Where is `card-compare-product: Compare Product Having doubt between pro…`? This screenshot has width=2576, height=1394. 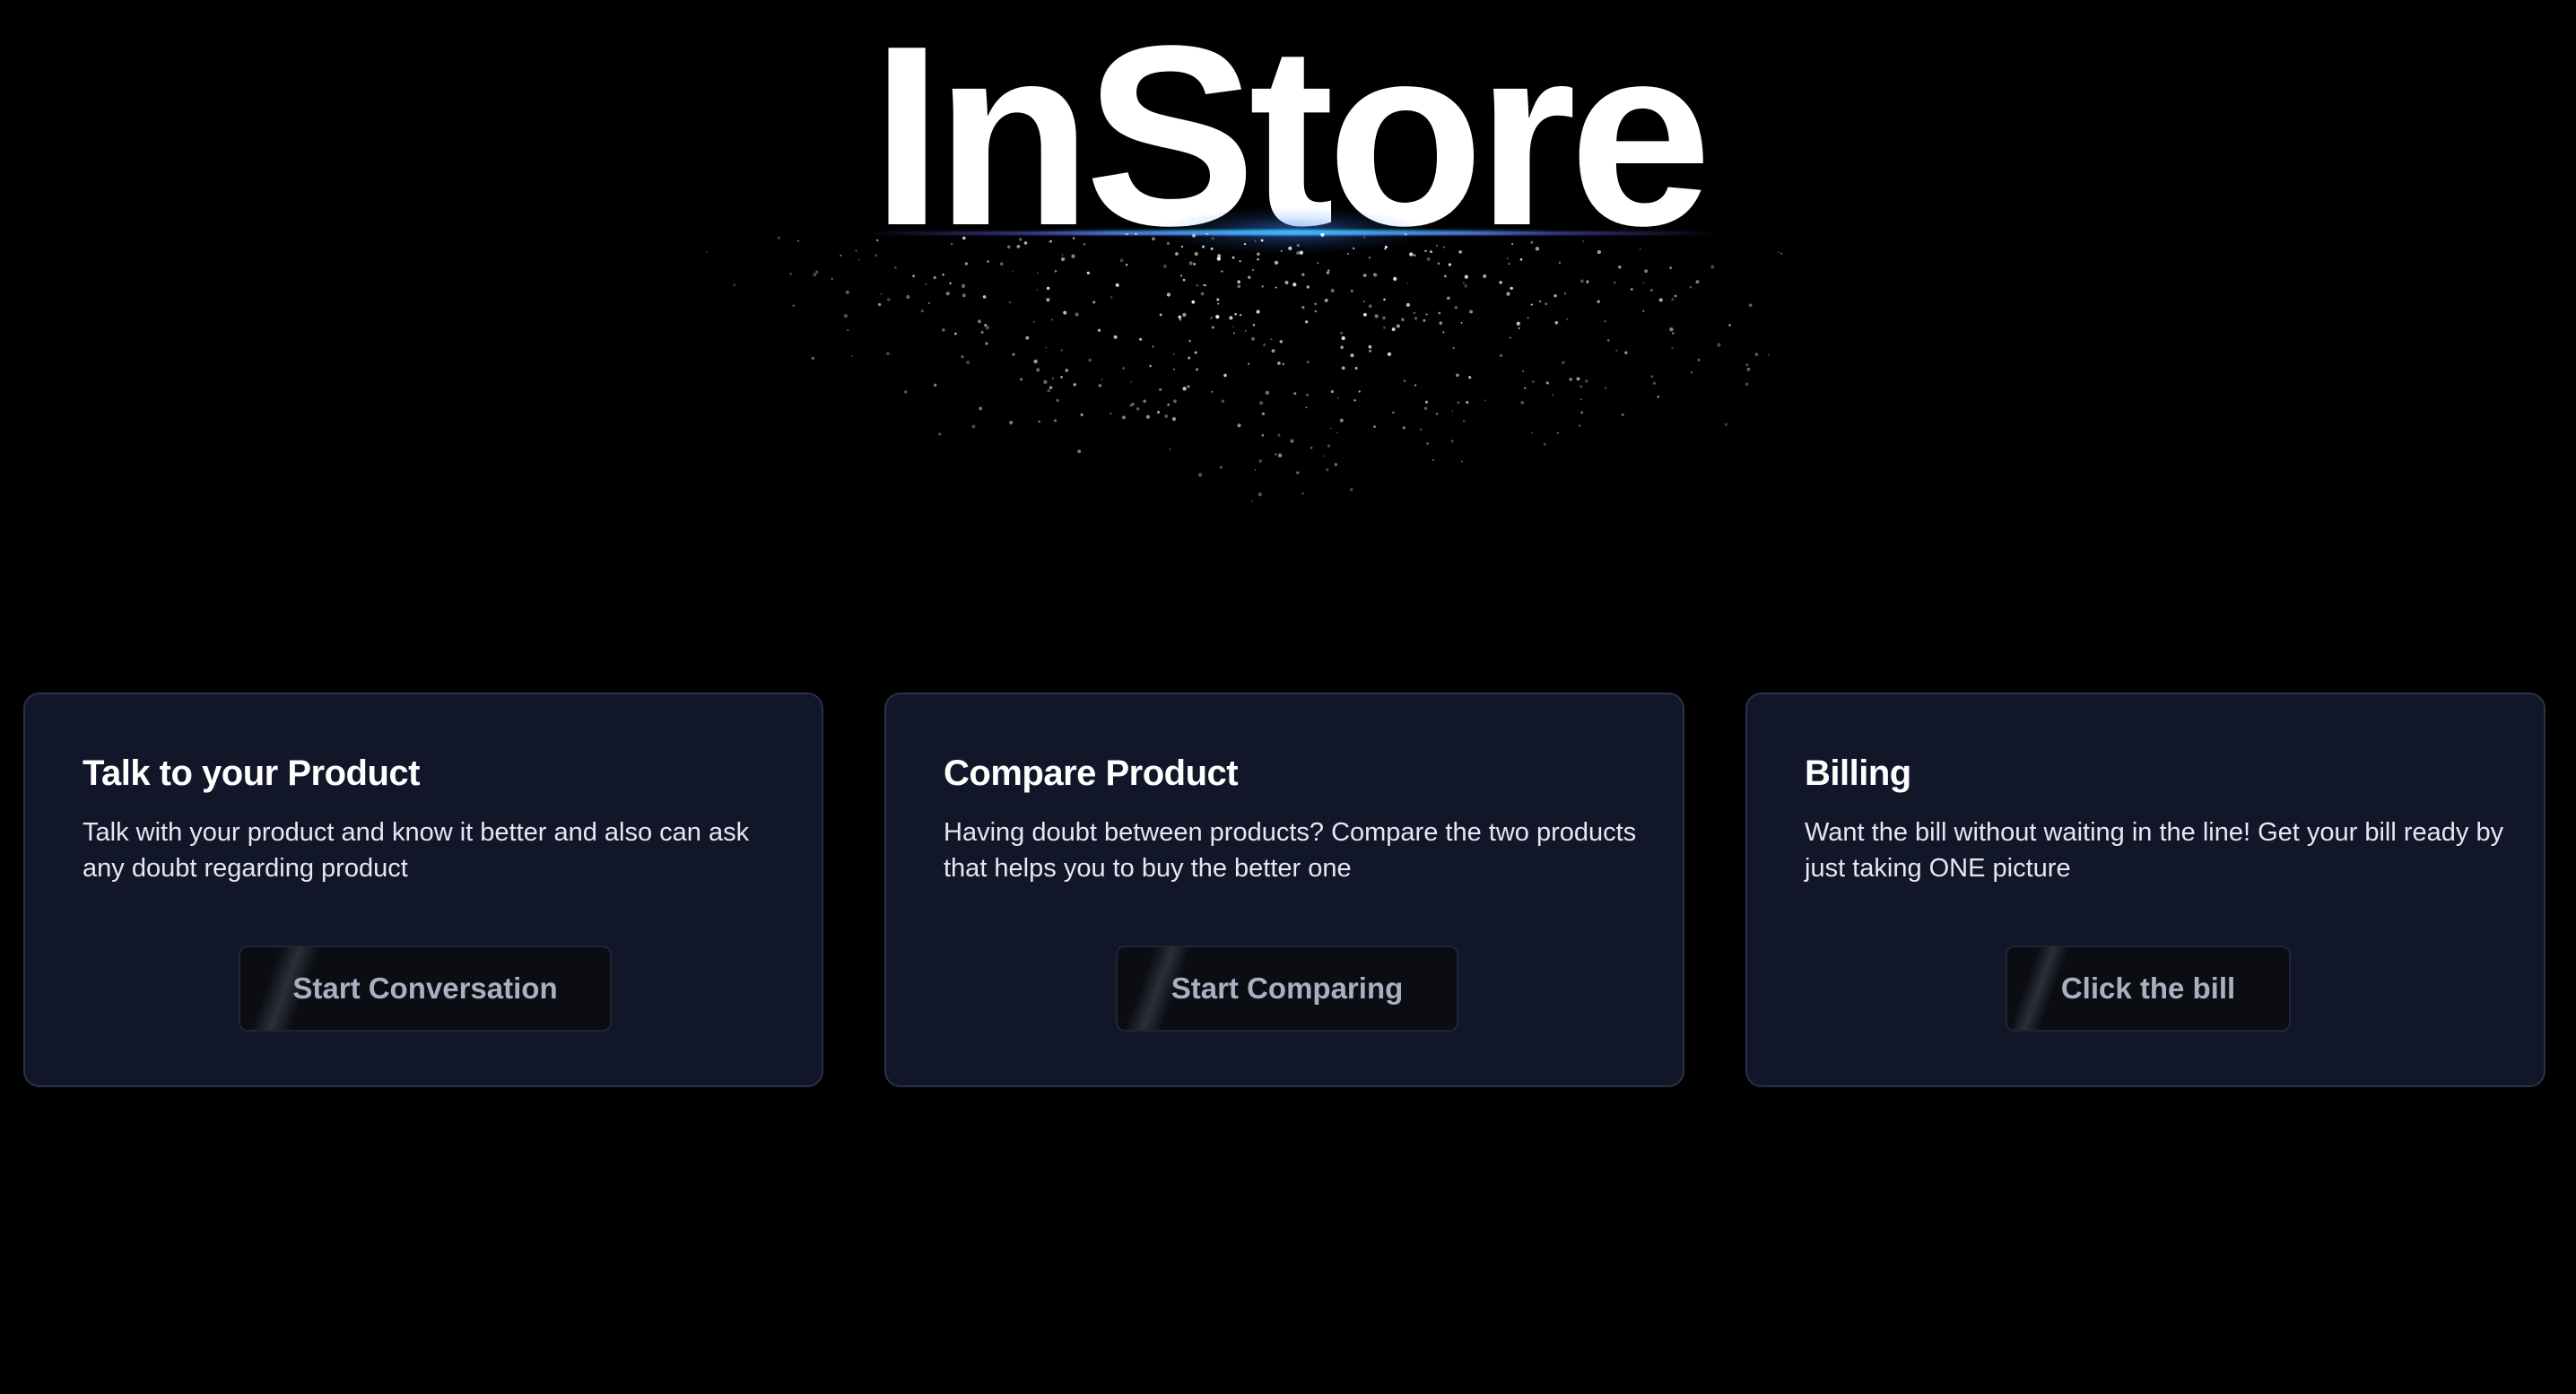 card-compare-product: Compare Product Having doubt between pro… is located at coordinates (1284, 890).